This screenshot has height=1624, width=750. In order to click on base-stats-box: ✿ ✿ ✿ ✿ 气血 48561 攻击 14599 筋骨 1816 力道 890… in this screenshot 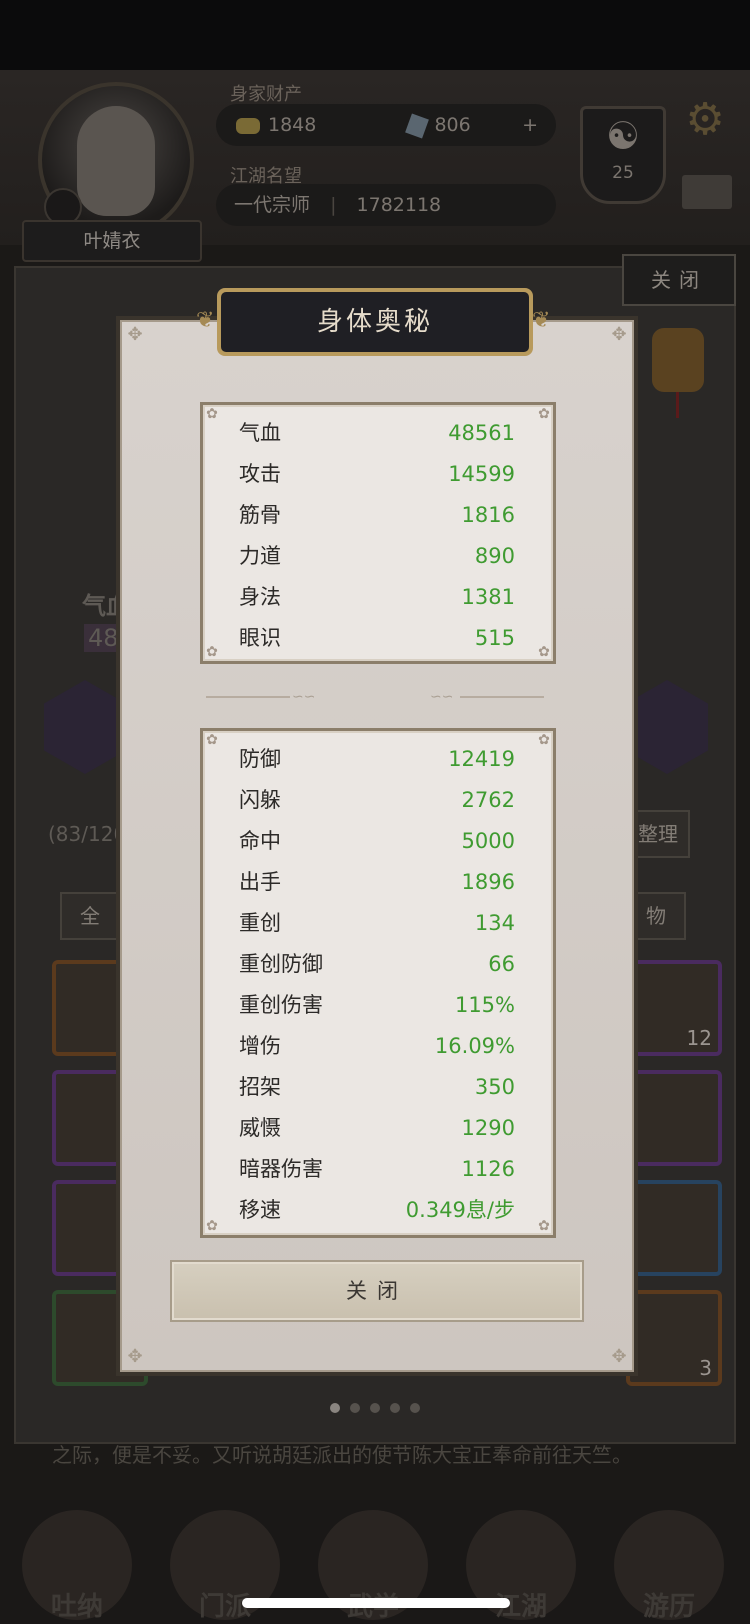, I will do `click(378, 533)`.